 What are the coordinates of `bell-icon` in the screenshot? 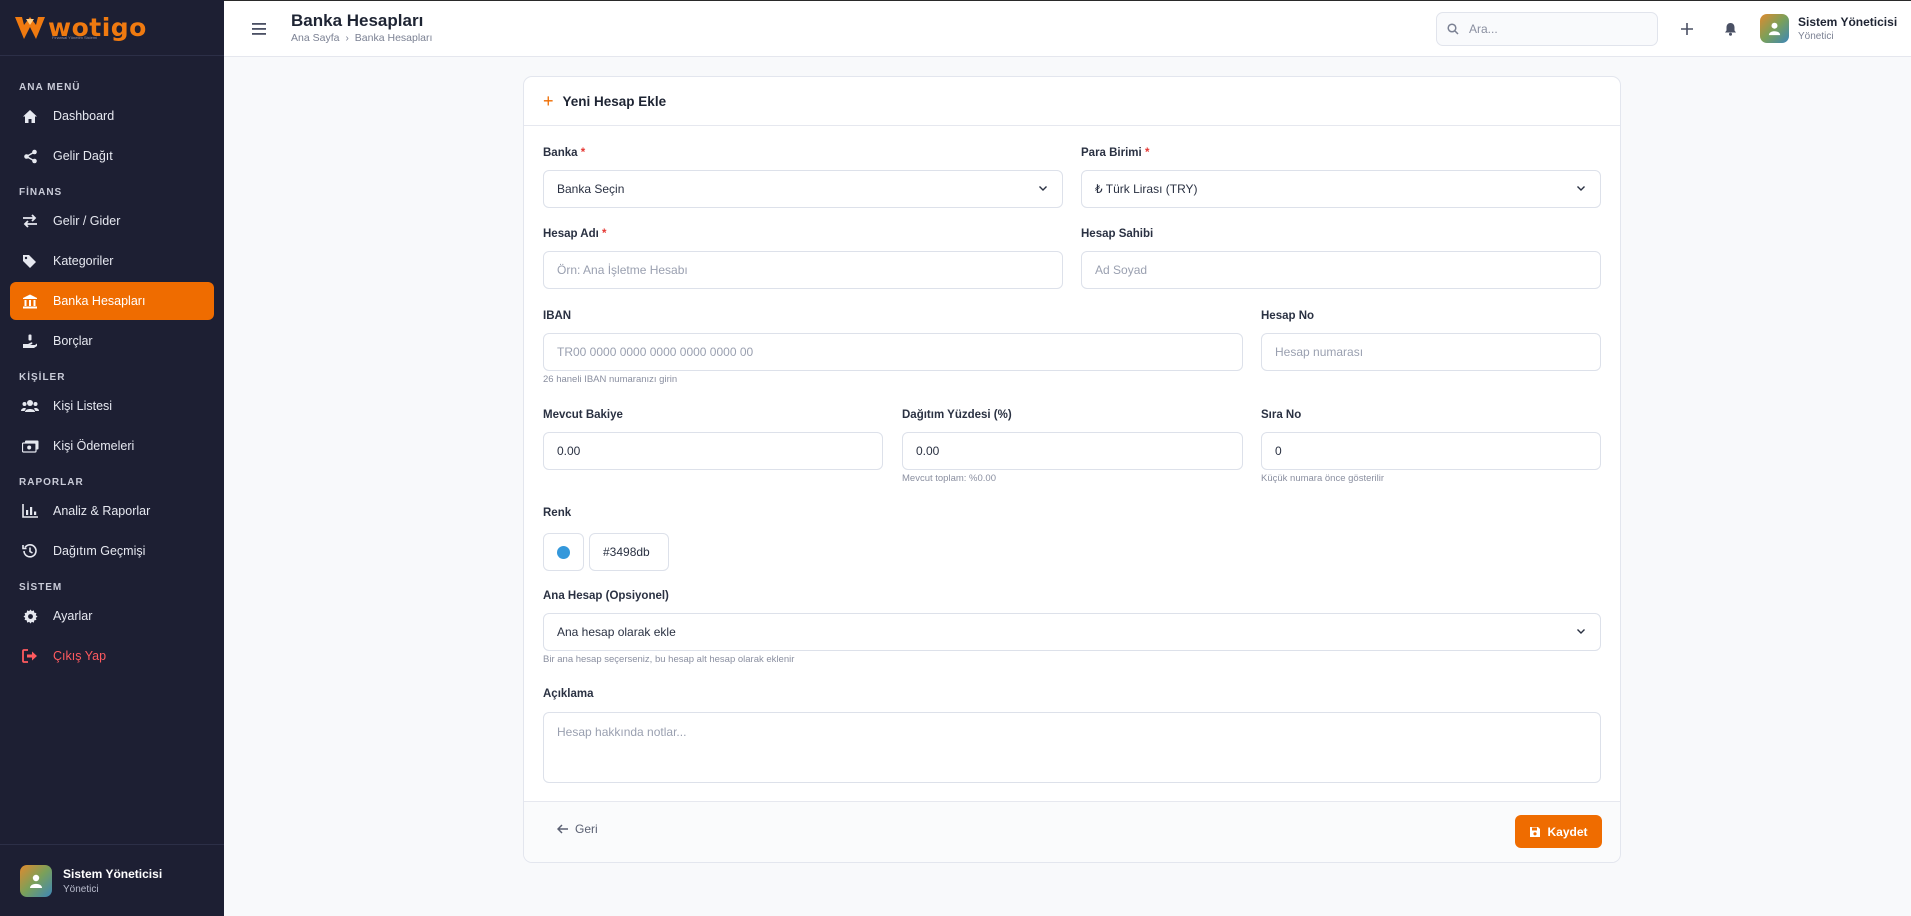 It's located at (1730, 29).